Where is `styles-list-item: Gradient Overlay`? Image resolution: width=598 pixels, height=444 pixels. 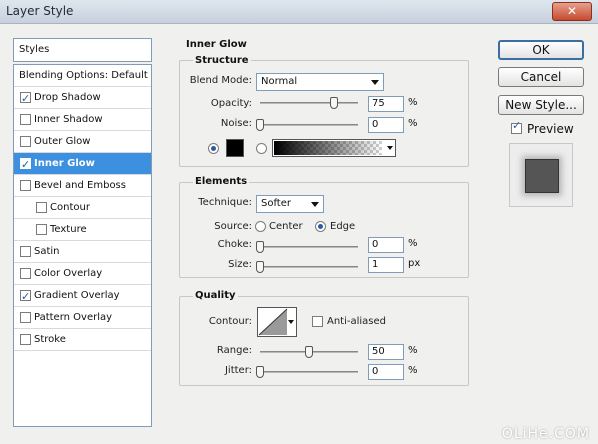
styles-list-item: Gradient Overlay is located at coordinates (82, 296).